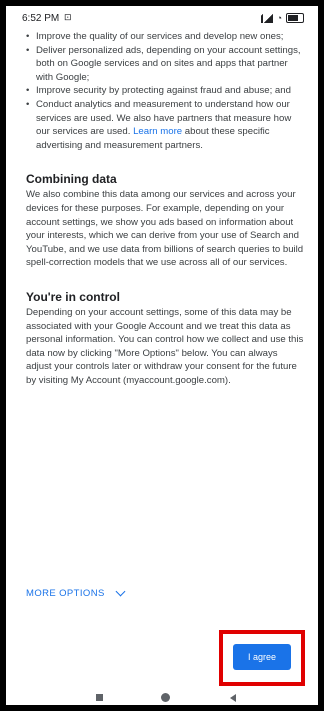 This screenshot has height=711, width=324. Describe the element at coordinates (41, 18) in the screenshot. I see `status-time: 6:52 PM` at that location.